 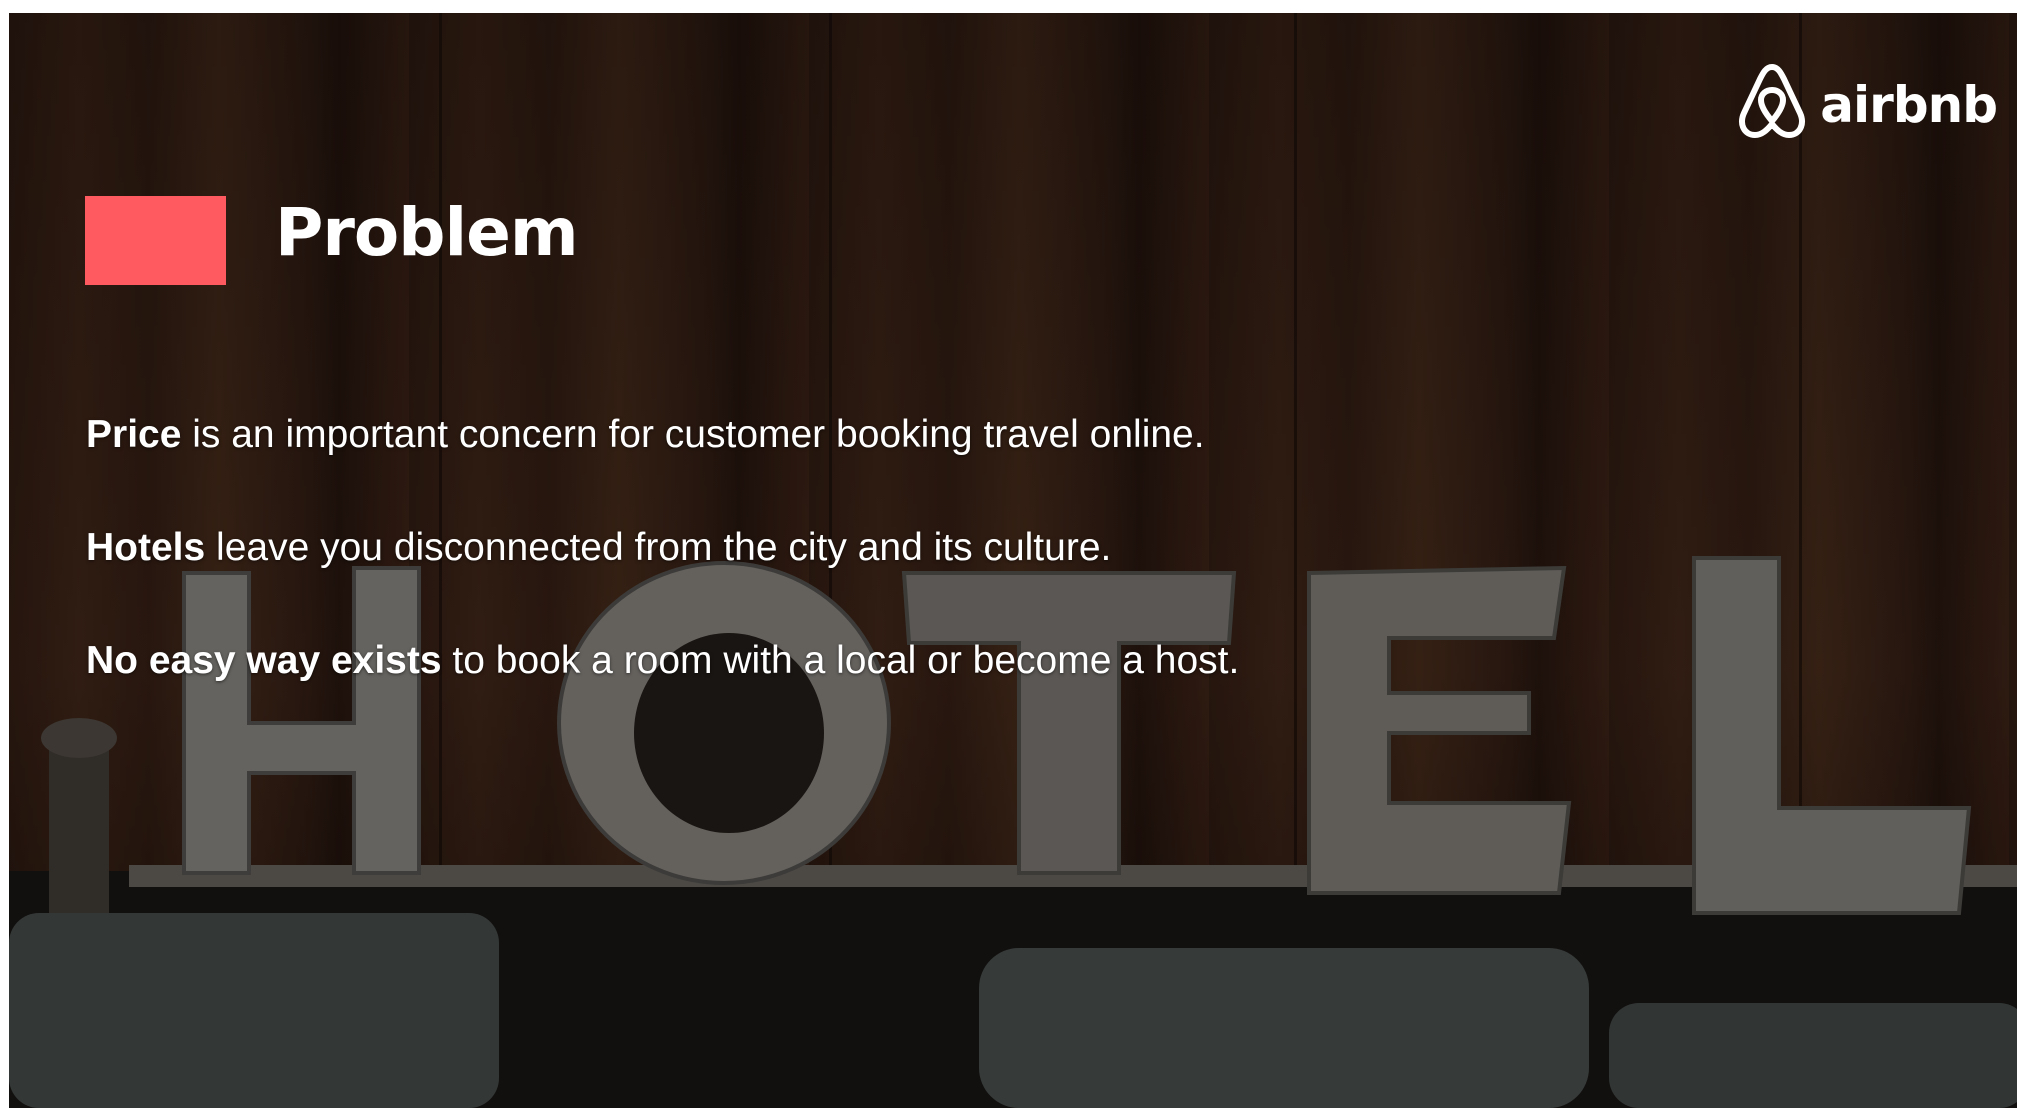 What do you see at coordinates (1909, 104) in the screenshot?
I see `logo-text: airbnb` at bounding box center [1909, 104].